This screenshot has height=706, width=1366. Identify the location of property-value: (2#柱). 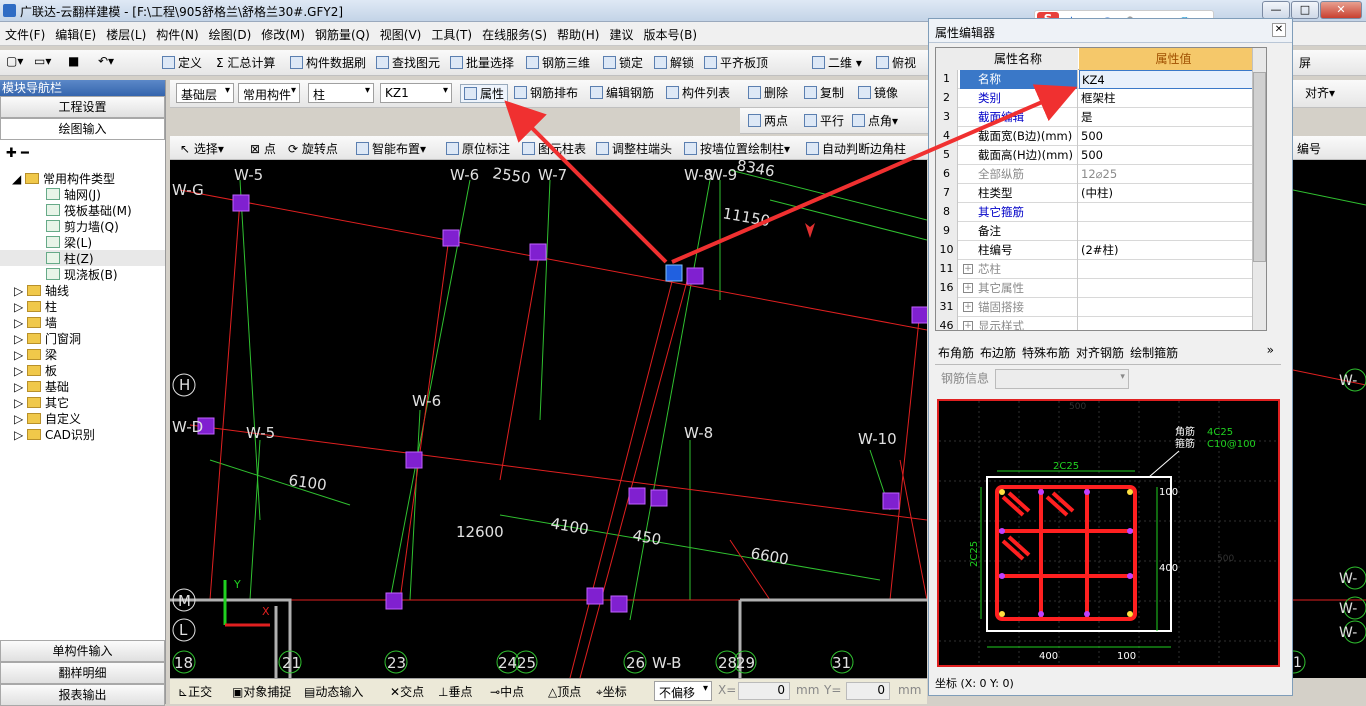
(1172, 250).